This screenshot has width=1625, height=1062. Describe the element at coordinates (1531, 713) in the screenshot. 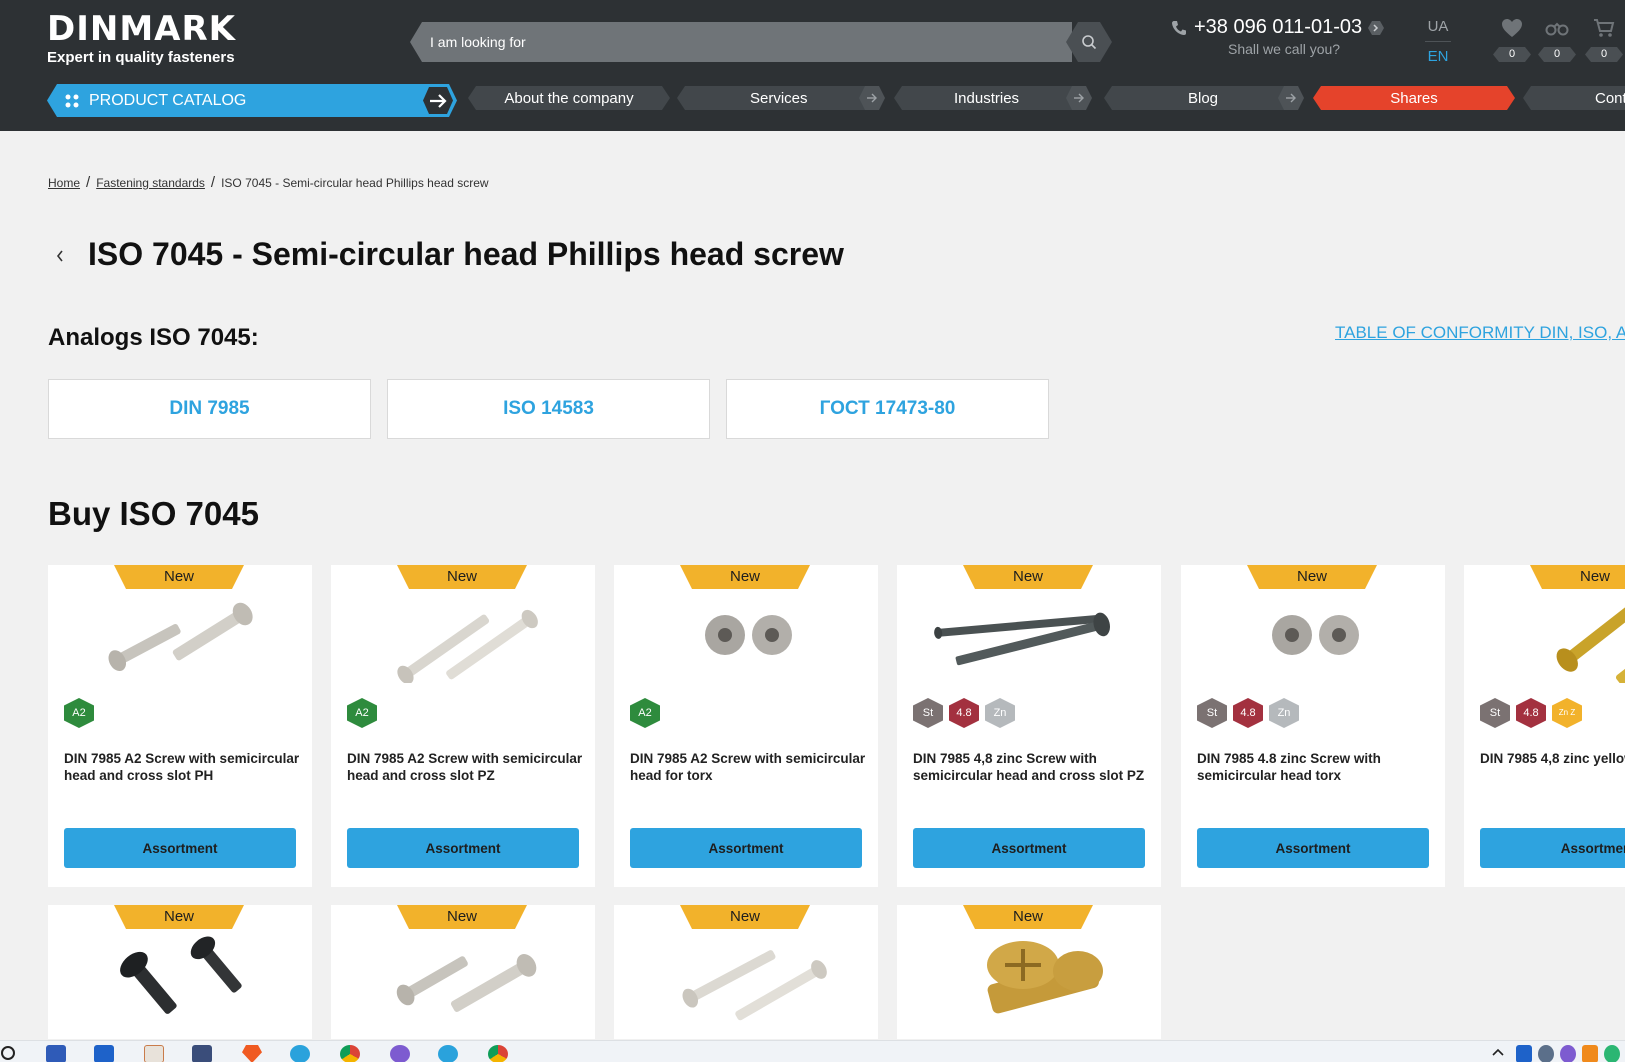

I see `material-badges: St 4.8 Zn Z` at that location.